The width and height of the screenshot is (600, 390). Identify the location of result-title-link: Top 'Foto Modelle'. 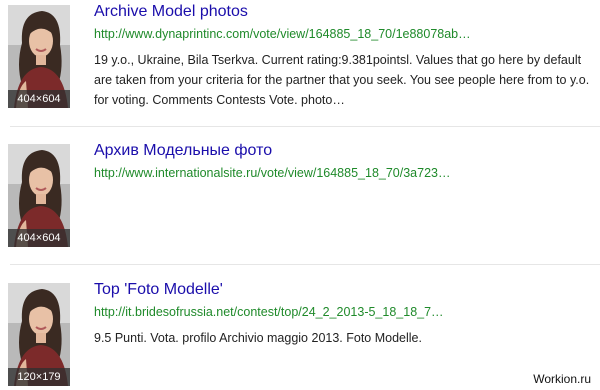
(158, 290).